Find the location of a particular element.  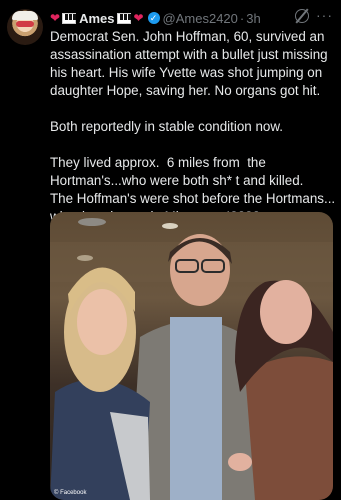

tweet-paragraph: Both reportedly in stable condition now. is located at coordinates (166, 126).